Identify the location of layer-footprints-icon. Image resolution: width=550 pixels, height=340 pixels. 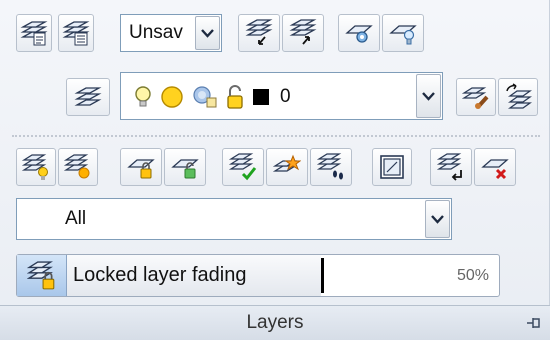
(330, 166).